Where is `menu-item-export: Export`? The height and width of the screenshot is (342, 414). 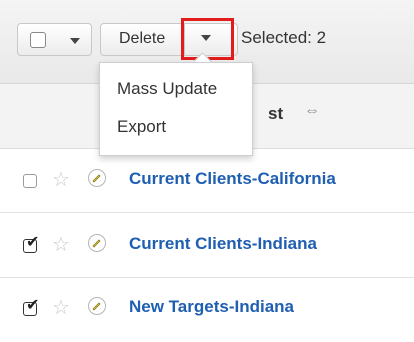 menu-item-export: Export is located at coordinates (141, 127).